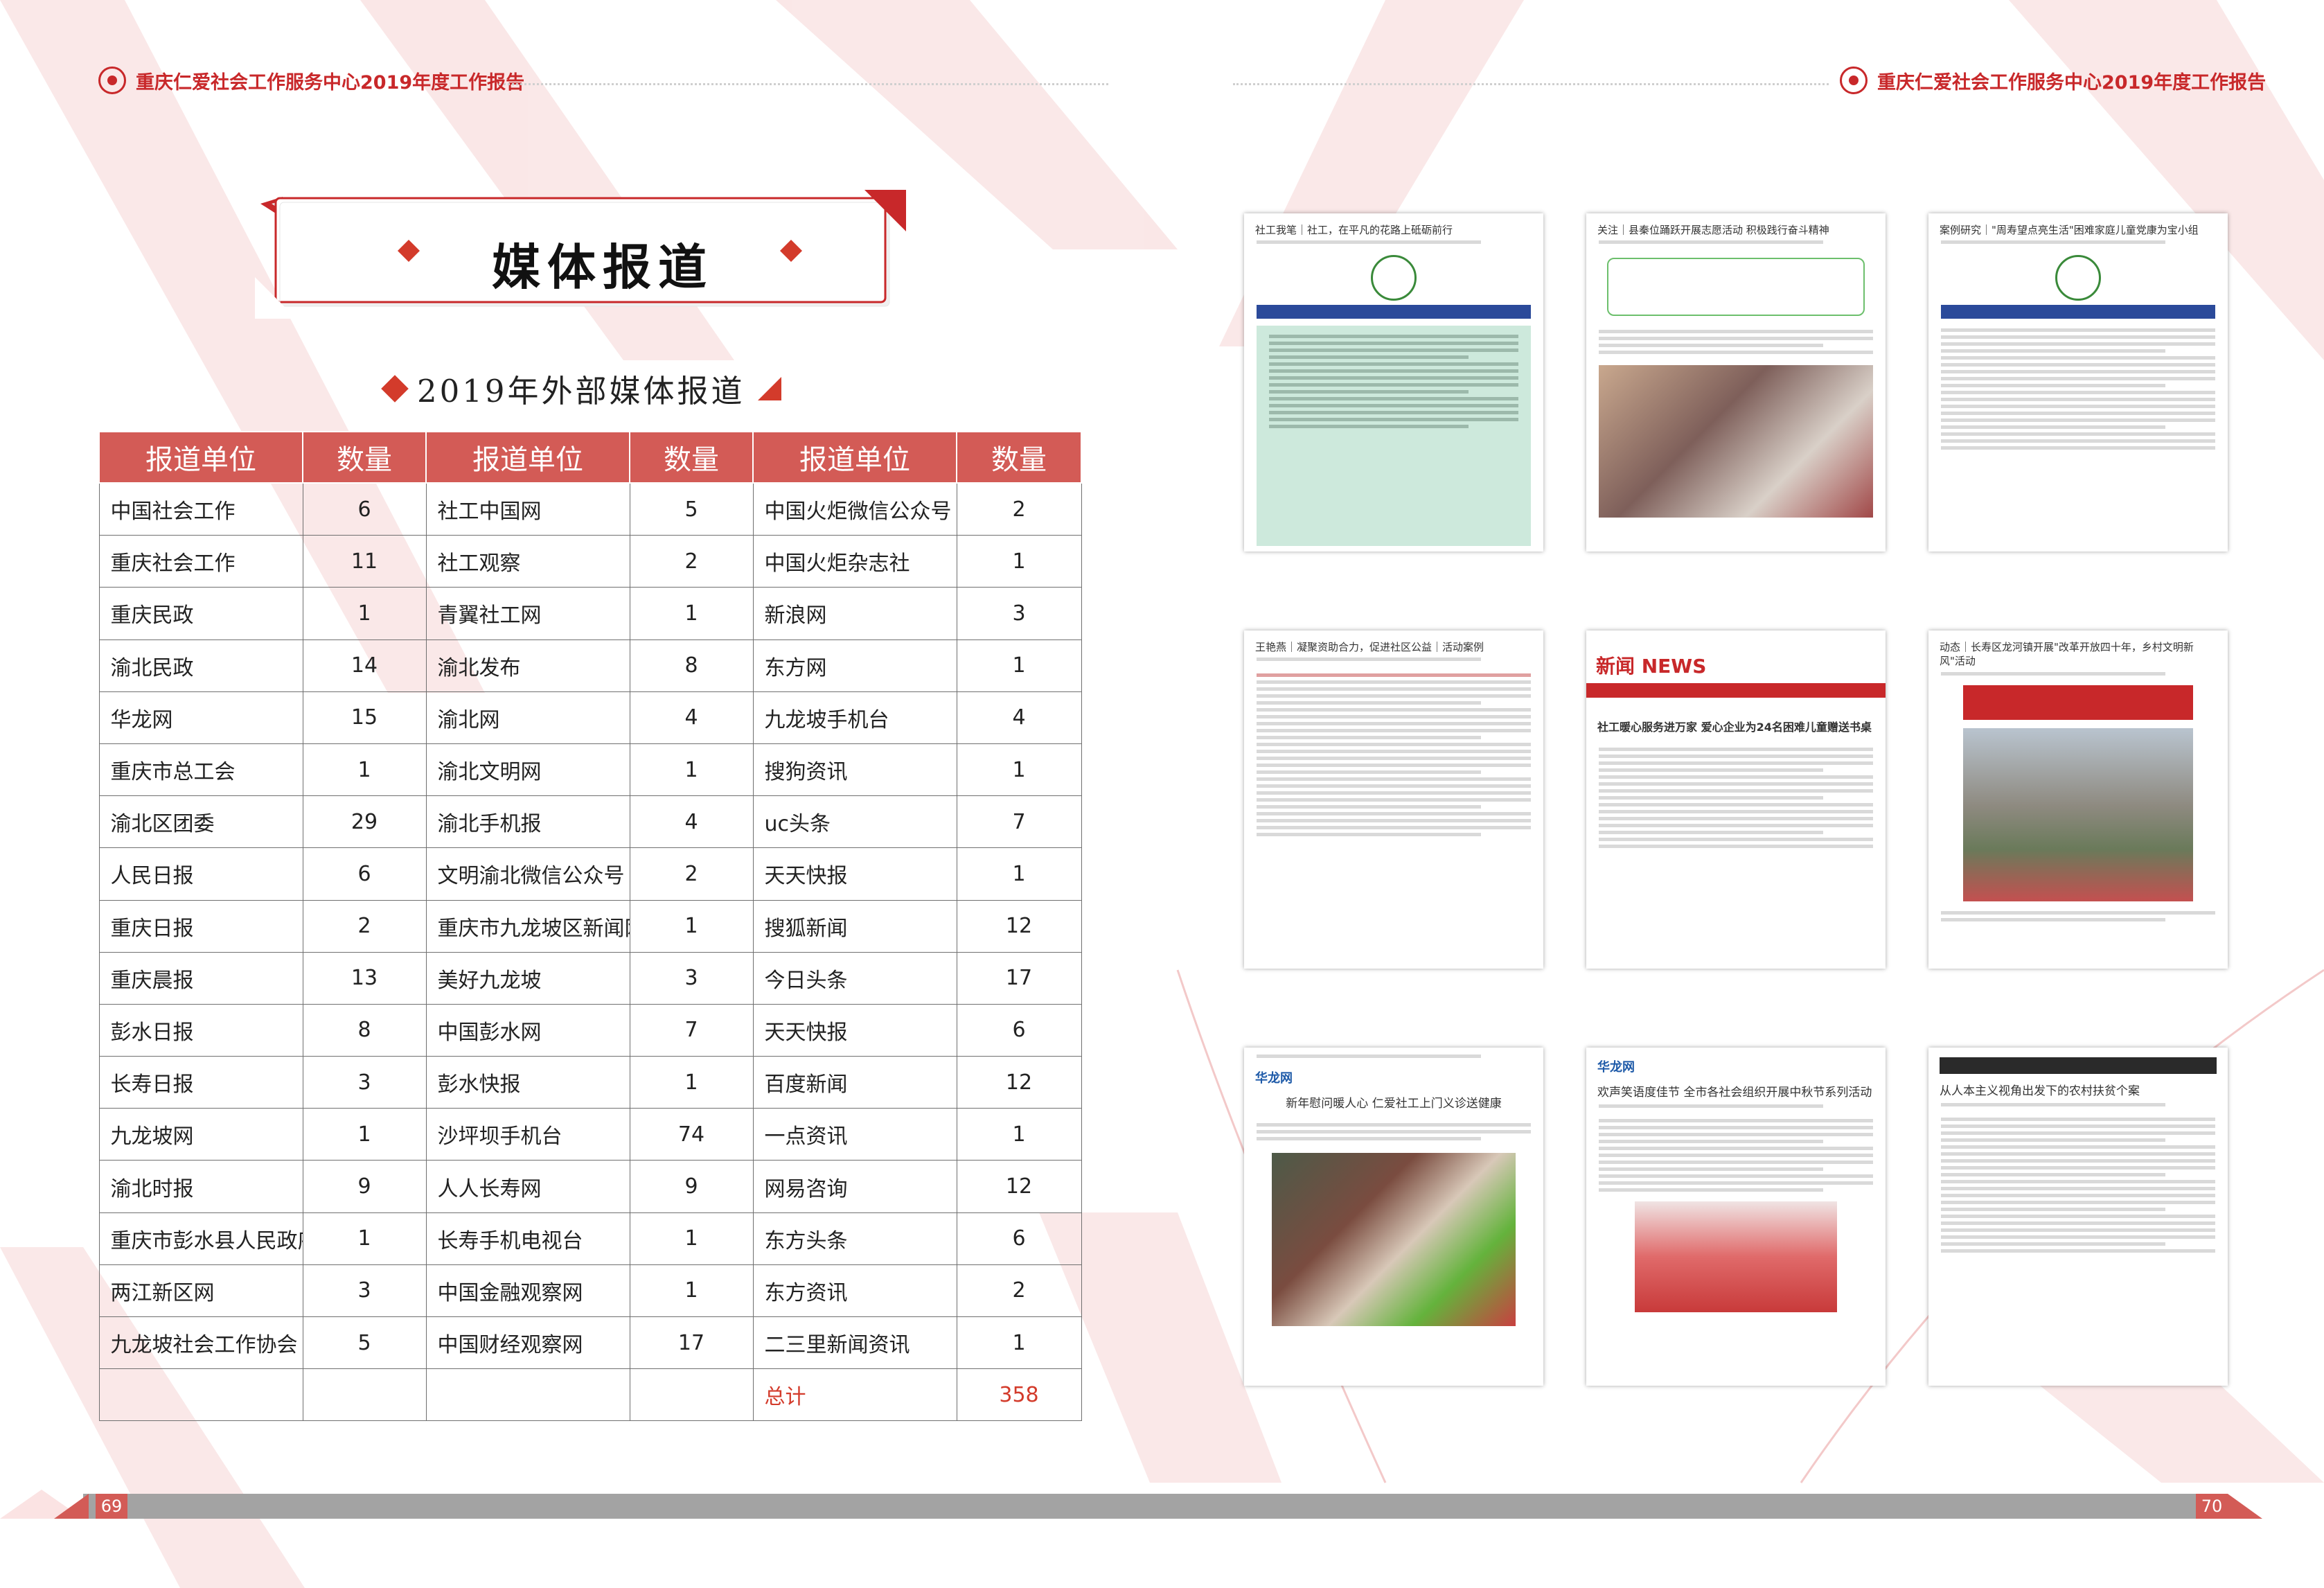  I want to click on outlet-cell: 重庆日报, so click(201, 926).